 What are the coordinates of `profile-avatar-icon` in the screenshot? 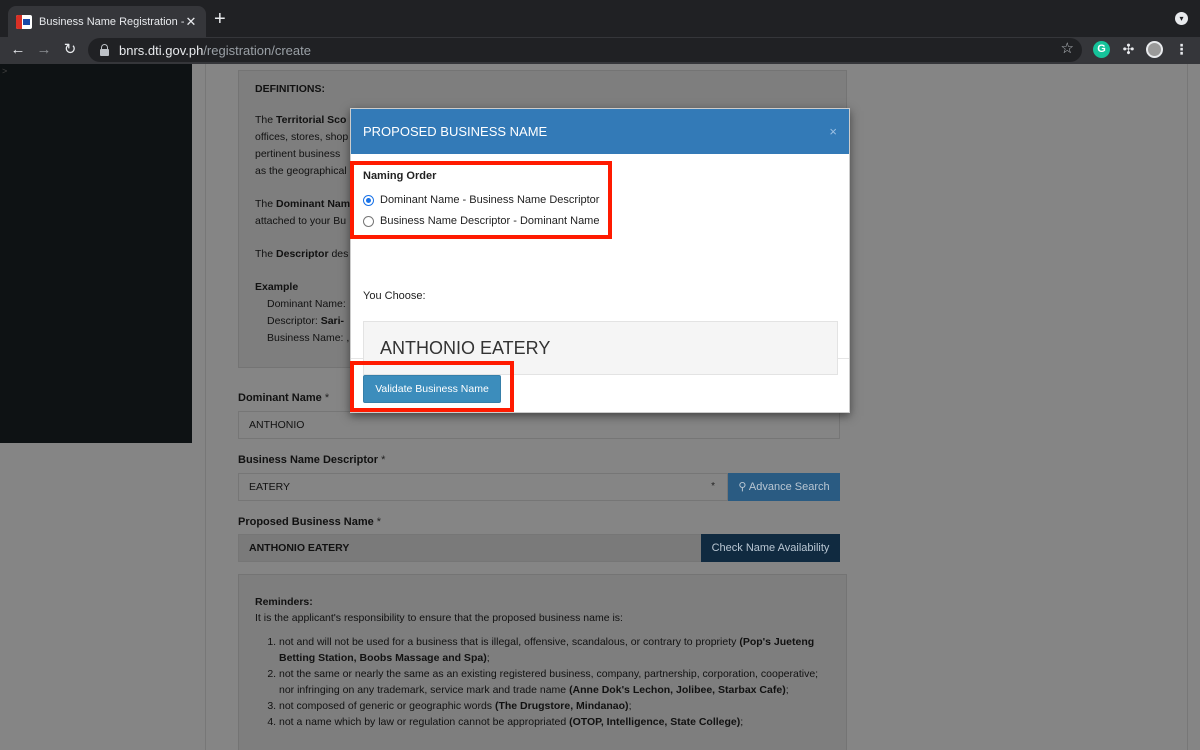 It's located at (1154, 49).